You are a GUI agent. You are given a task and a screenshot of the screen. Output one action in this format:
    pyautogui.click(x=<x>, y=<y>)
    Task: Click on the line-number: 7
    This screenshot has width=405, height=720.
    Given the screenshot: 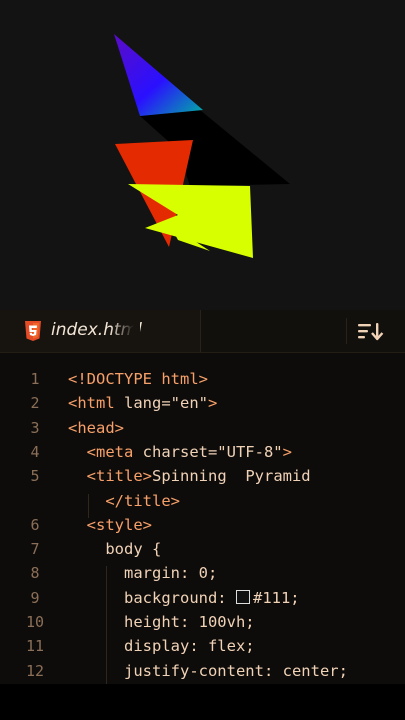 What is the action you would take?
    pyautogui.click(x=35, y=549)
    